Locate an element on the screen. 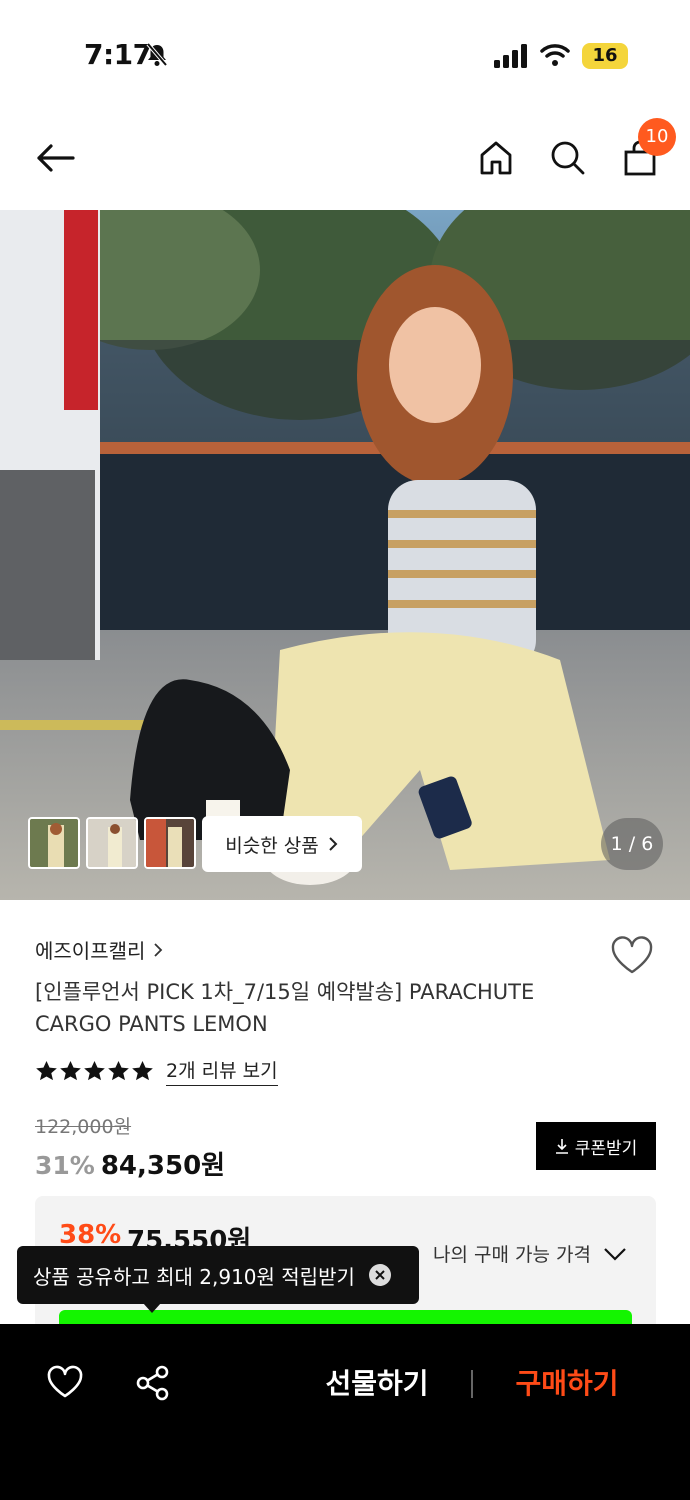 The height and width of the screenshot is (1500, 690). brand-link: 에즈이프캘리 is located at coordinates (99, 949).